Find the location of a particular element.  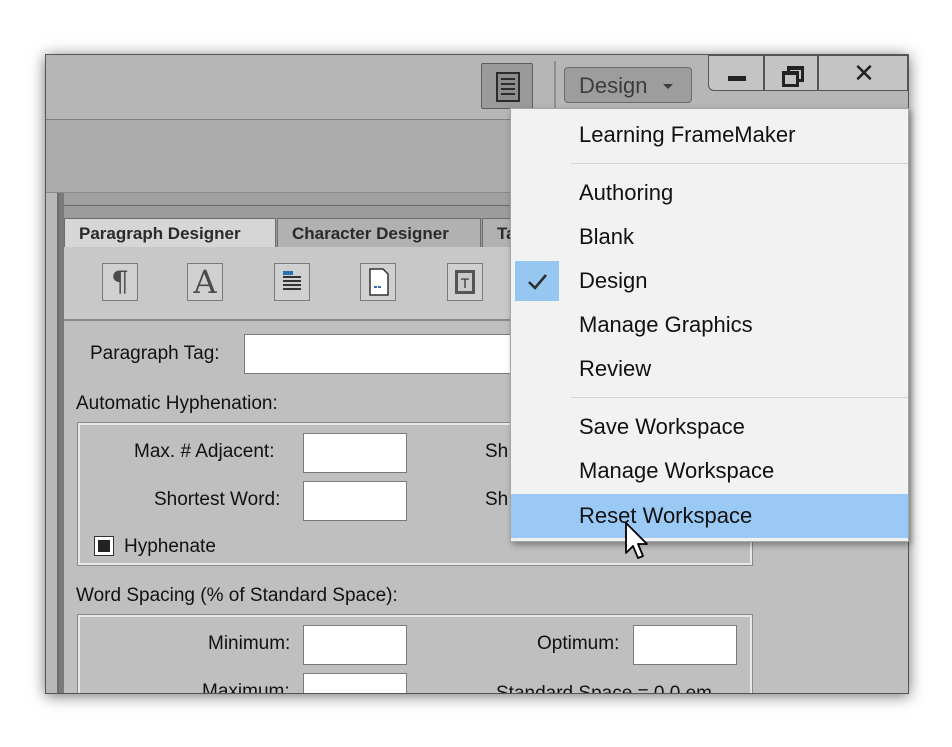

svg-text: T is located at coordinates (465, 283).